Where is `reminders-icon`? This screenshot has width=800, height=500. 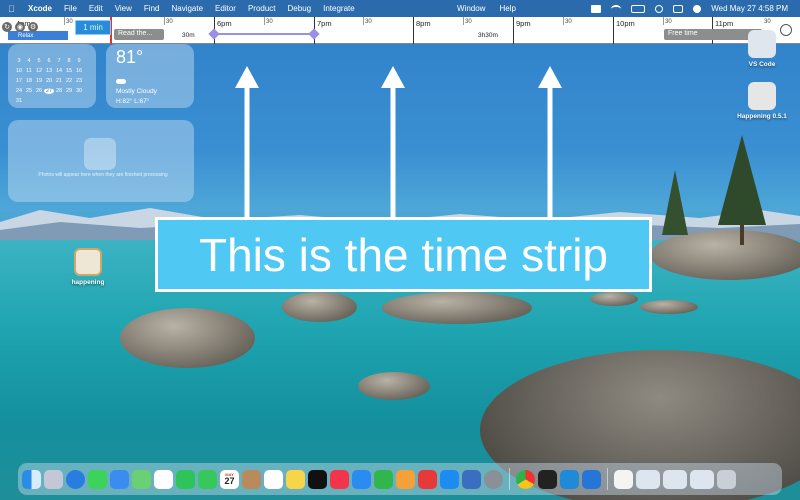
reminders-icon is located at coordinates (273, 479).